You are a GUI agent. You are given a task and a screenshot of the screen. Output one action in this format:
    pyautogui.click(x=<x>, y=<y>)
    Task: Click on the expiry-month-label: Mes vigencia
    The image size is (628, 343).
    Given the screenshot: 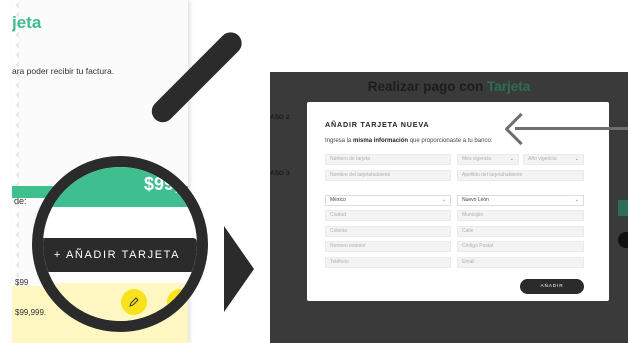 What is the action you would take?
    pyautogui.click(x=477, y=159)
    